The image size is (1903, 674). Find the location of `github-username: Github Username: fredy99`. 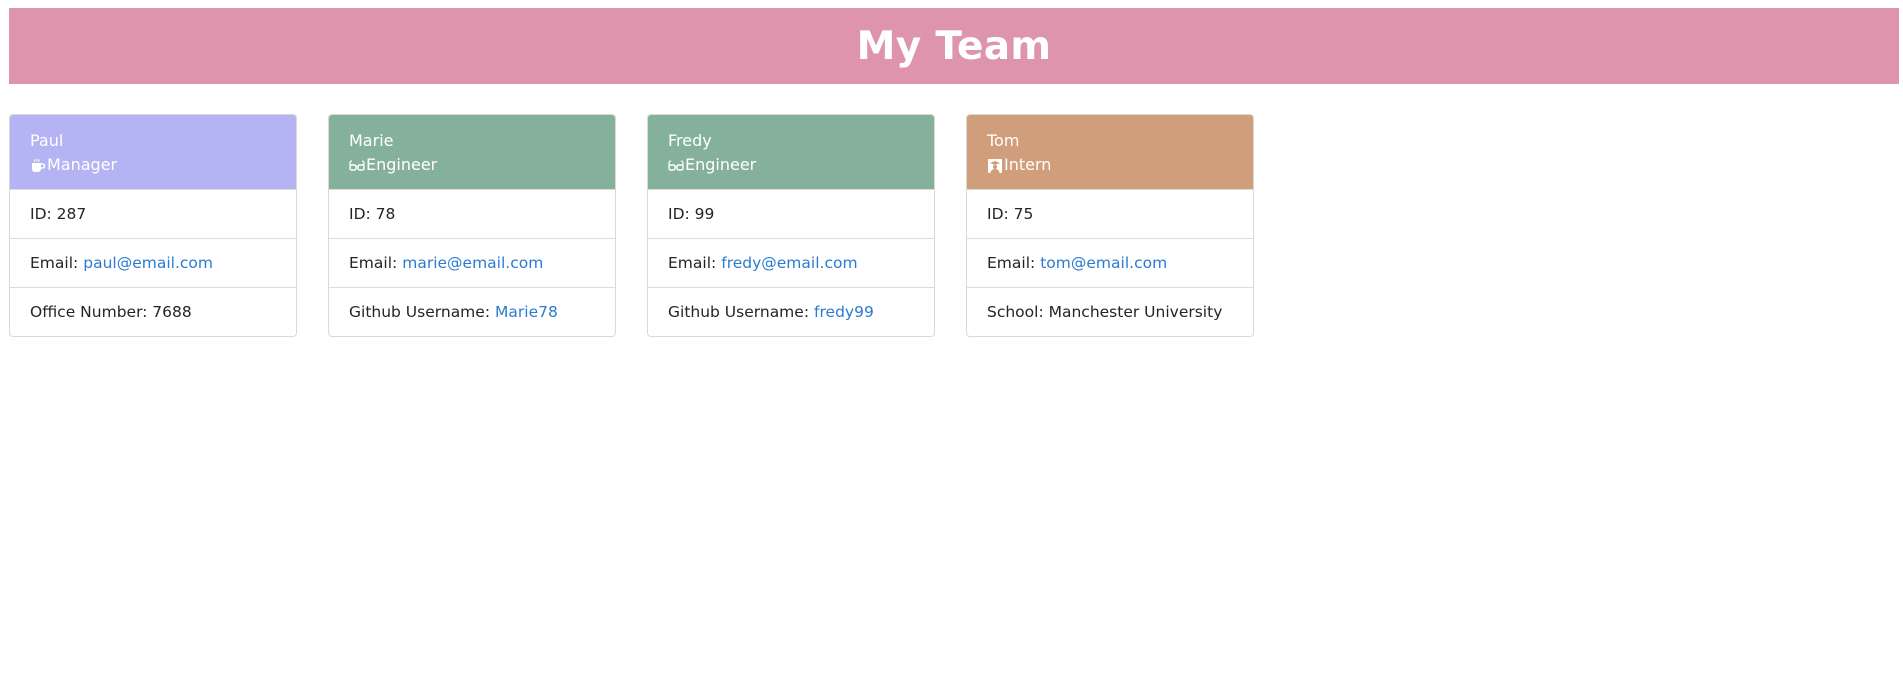

github-username: Github Username: fredy99 is located at coordinates (791, 311).